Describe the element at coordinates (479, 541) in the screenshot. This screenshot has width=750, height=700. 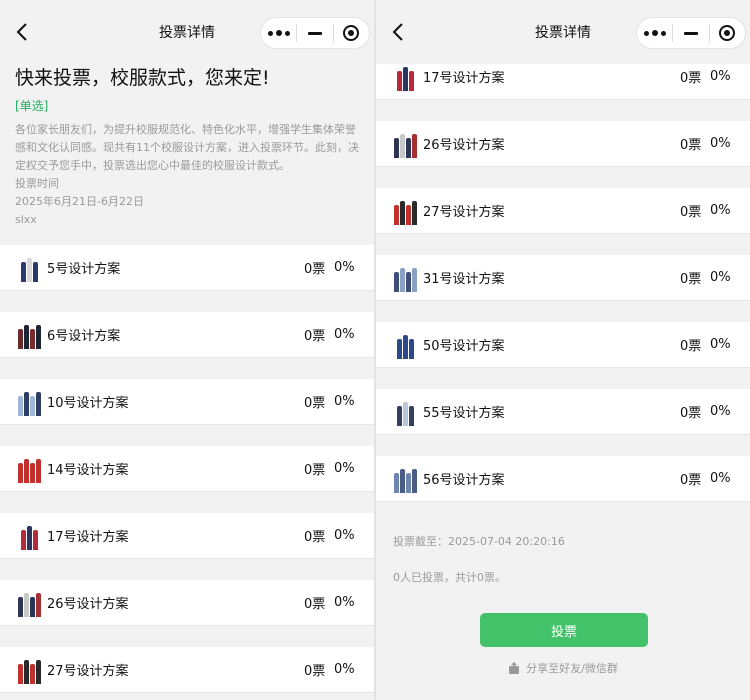
I see `vote-deadline: 投票截至：2025-07-04 20:20:16` at that location.